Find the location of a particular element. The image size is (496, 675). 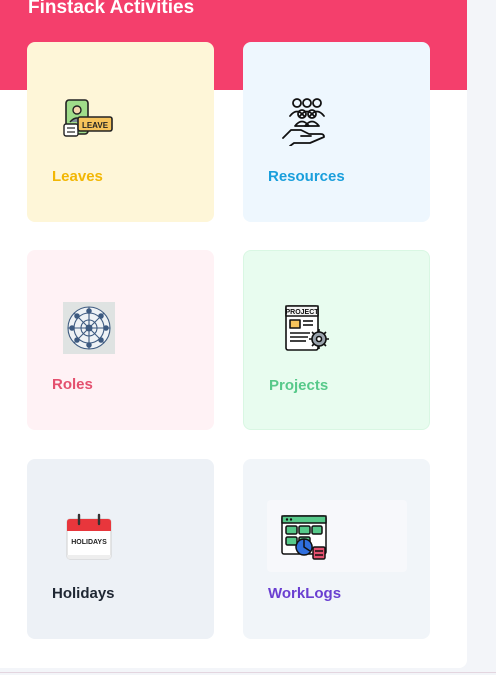

leave-badge-text: LEAVE is located at coordinates (95, 125).